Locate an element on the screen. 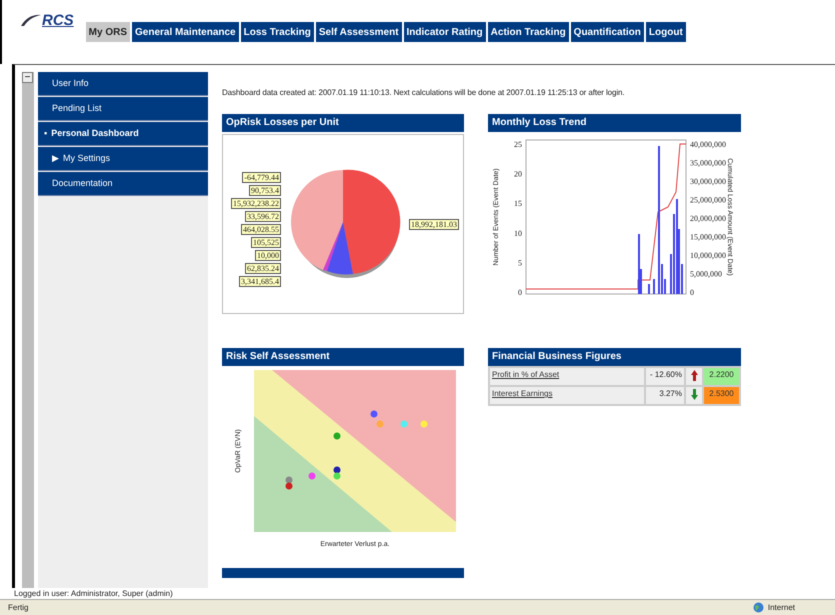 This screenshot has height=615, width=835. nav-tab: General Maintenance is located at coordinates (185, 32).